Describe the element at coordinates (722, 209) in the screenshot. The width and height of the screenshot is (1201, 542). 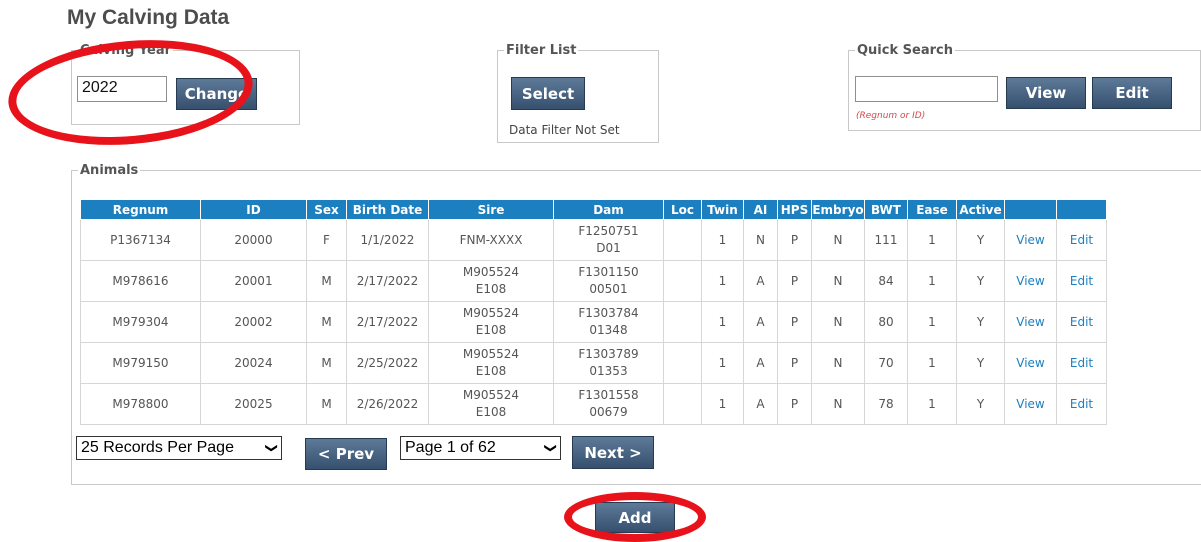
I see `col-header-twin: Twin` at that location.